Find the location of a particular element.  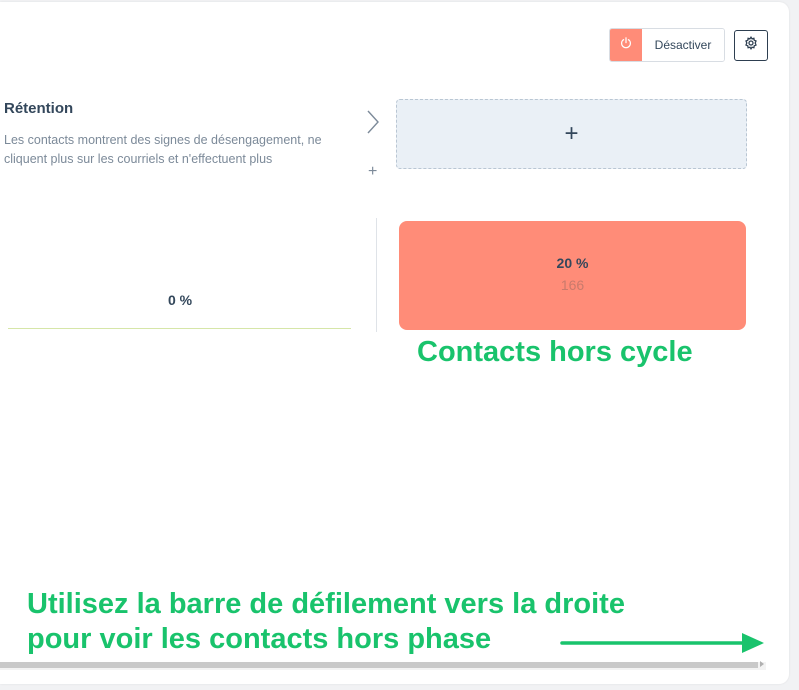

annotation-out-of-cycle: Contacts hors cycle is located at coordinates (555, 352).